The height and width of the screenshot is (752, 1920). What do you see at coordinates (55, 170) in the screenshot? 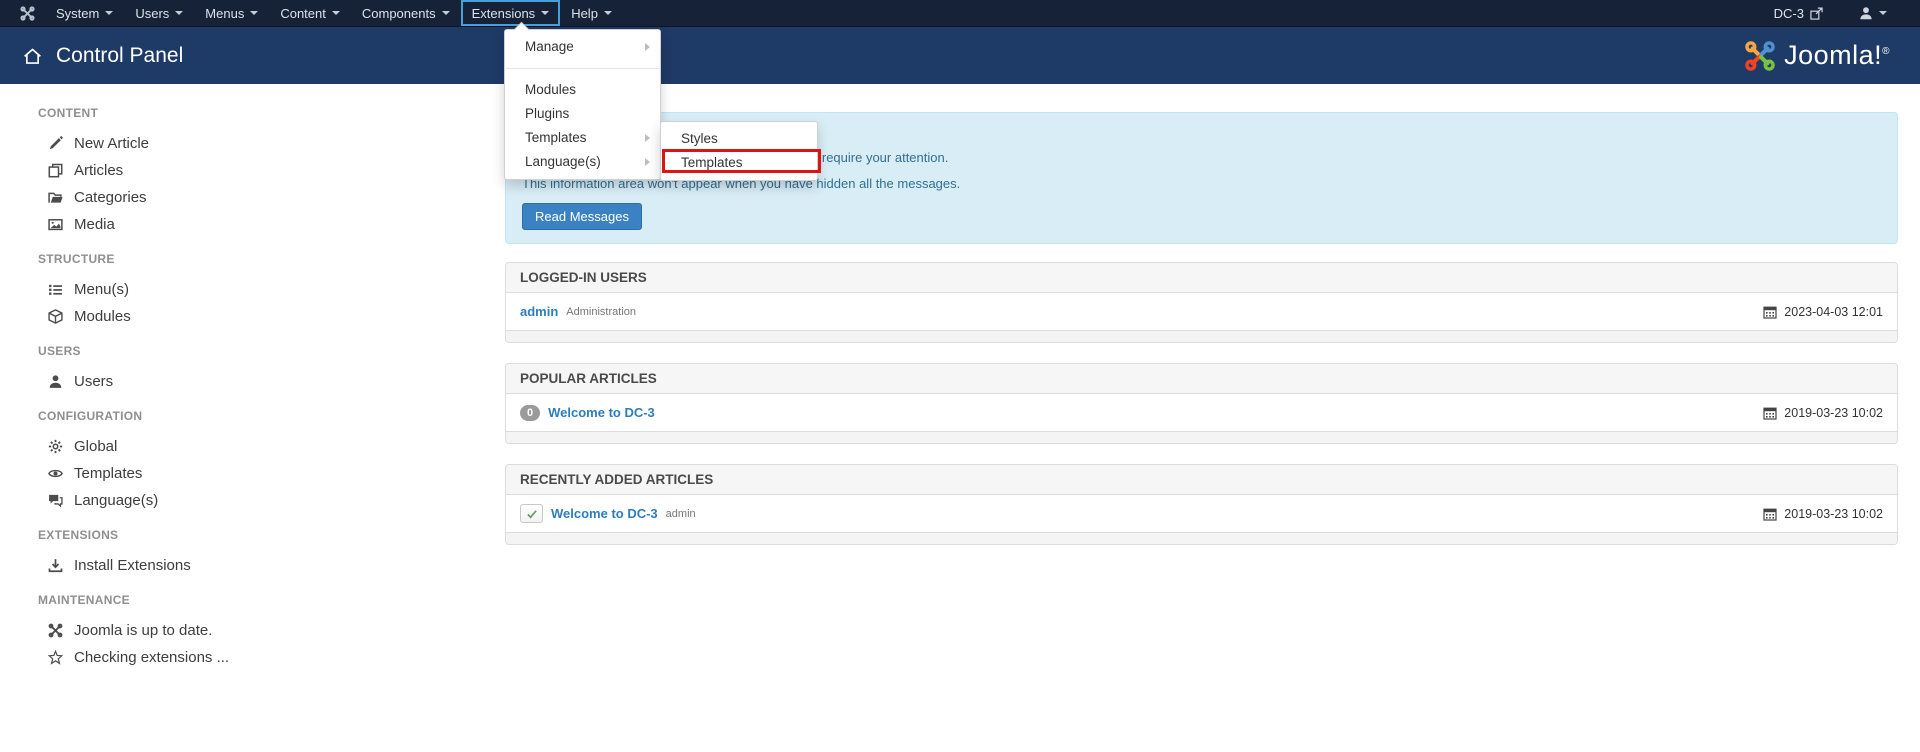
I see `copy-icon` at bounding box center [55, 170].